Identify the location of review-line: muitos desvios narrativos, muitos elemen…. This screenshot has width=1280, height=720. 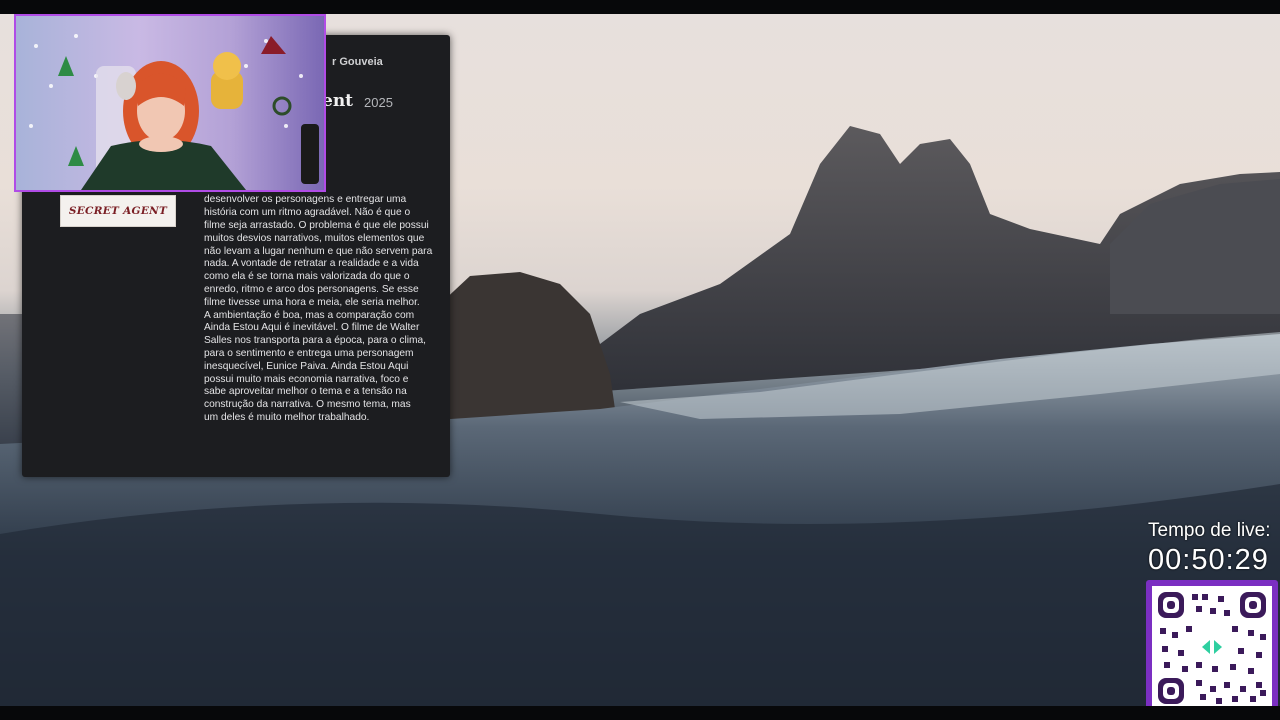
(314, 238).